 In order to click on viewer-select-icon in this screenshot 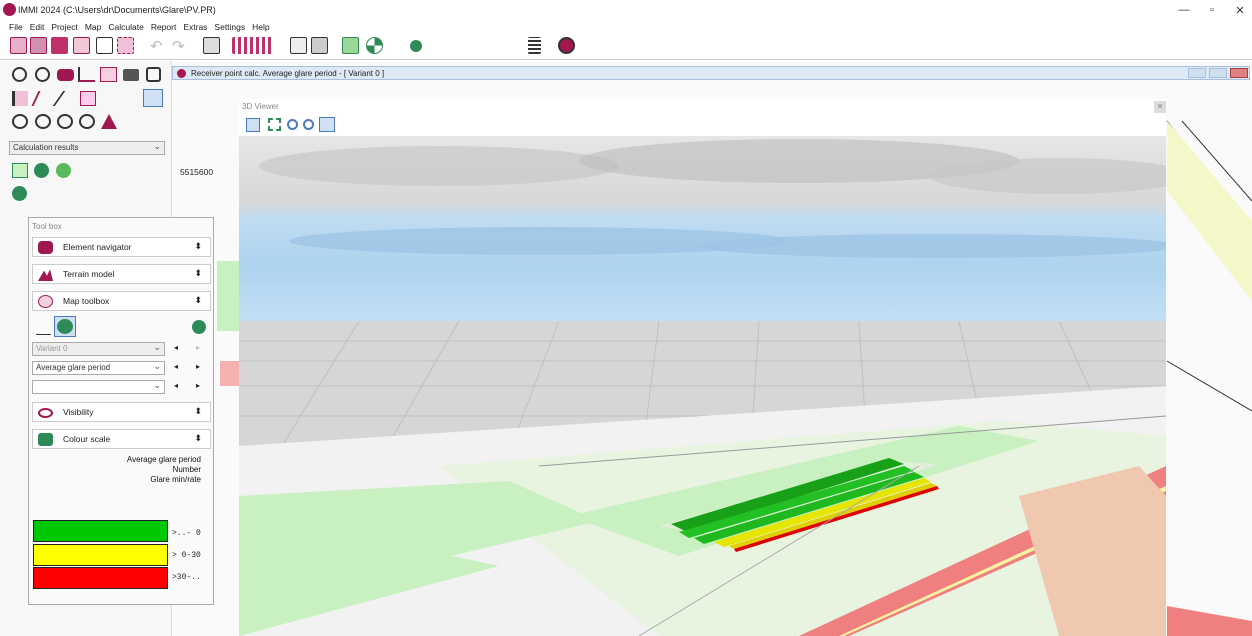, I will do `click(253, 125)`.